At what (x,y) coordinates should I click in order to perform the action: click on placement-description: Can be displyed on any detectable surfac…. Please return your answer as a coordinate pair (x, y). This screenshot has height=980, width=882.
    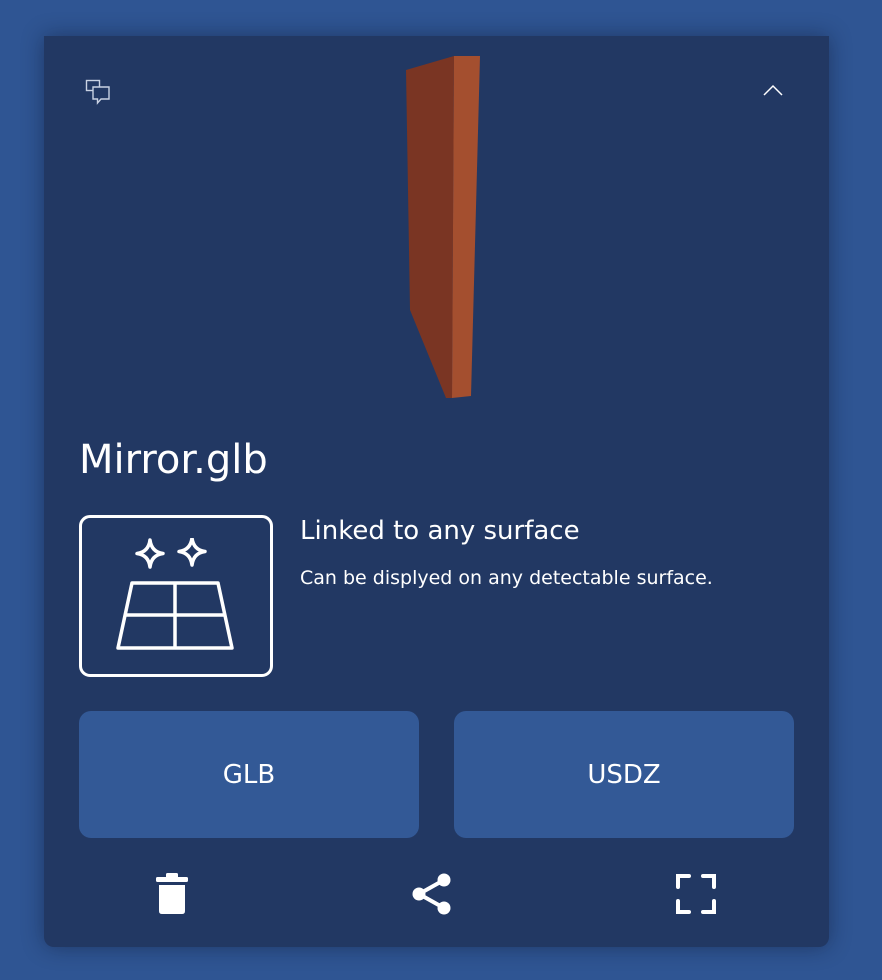
    Looking at the image, I should click on (506, 578).